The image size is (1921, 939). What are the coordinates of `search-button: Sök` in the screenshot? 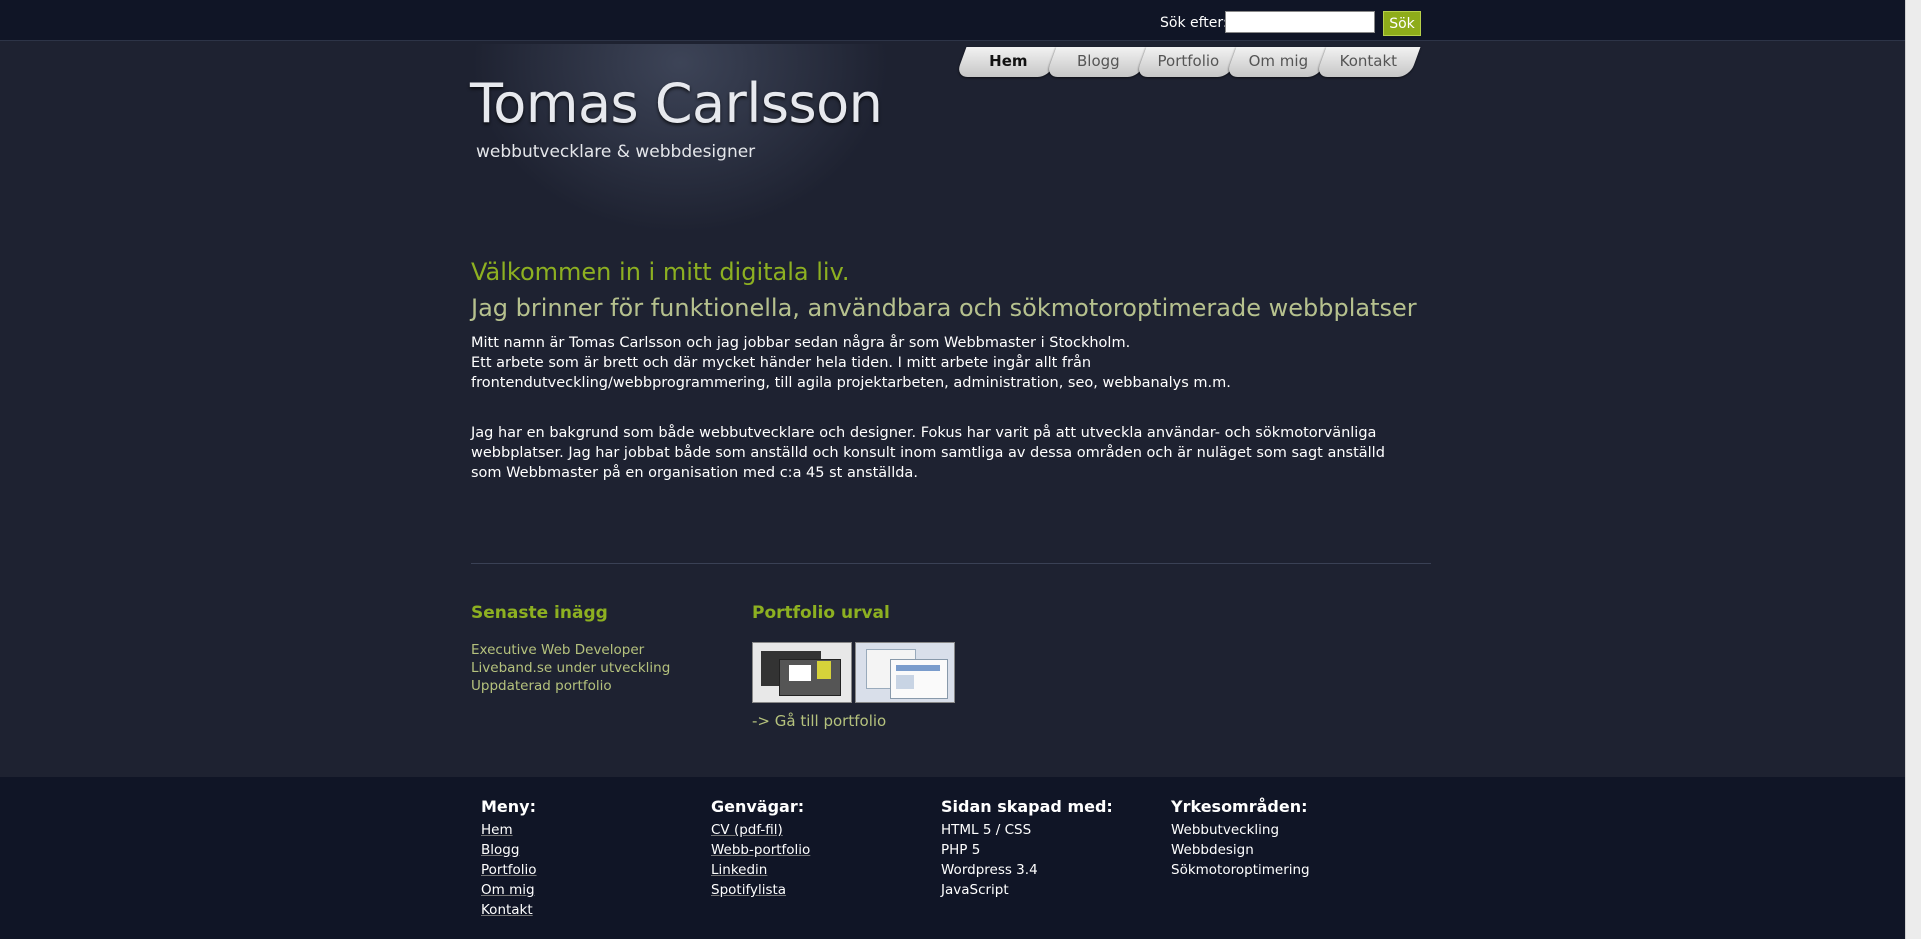 It's located at (1402, 23).